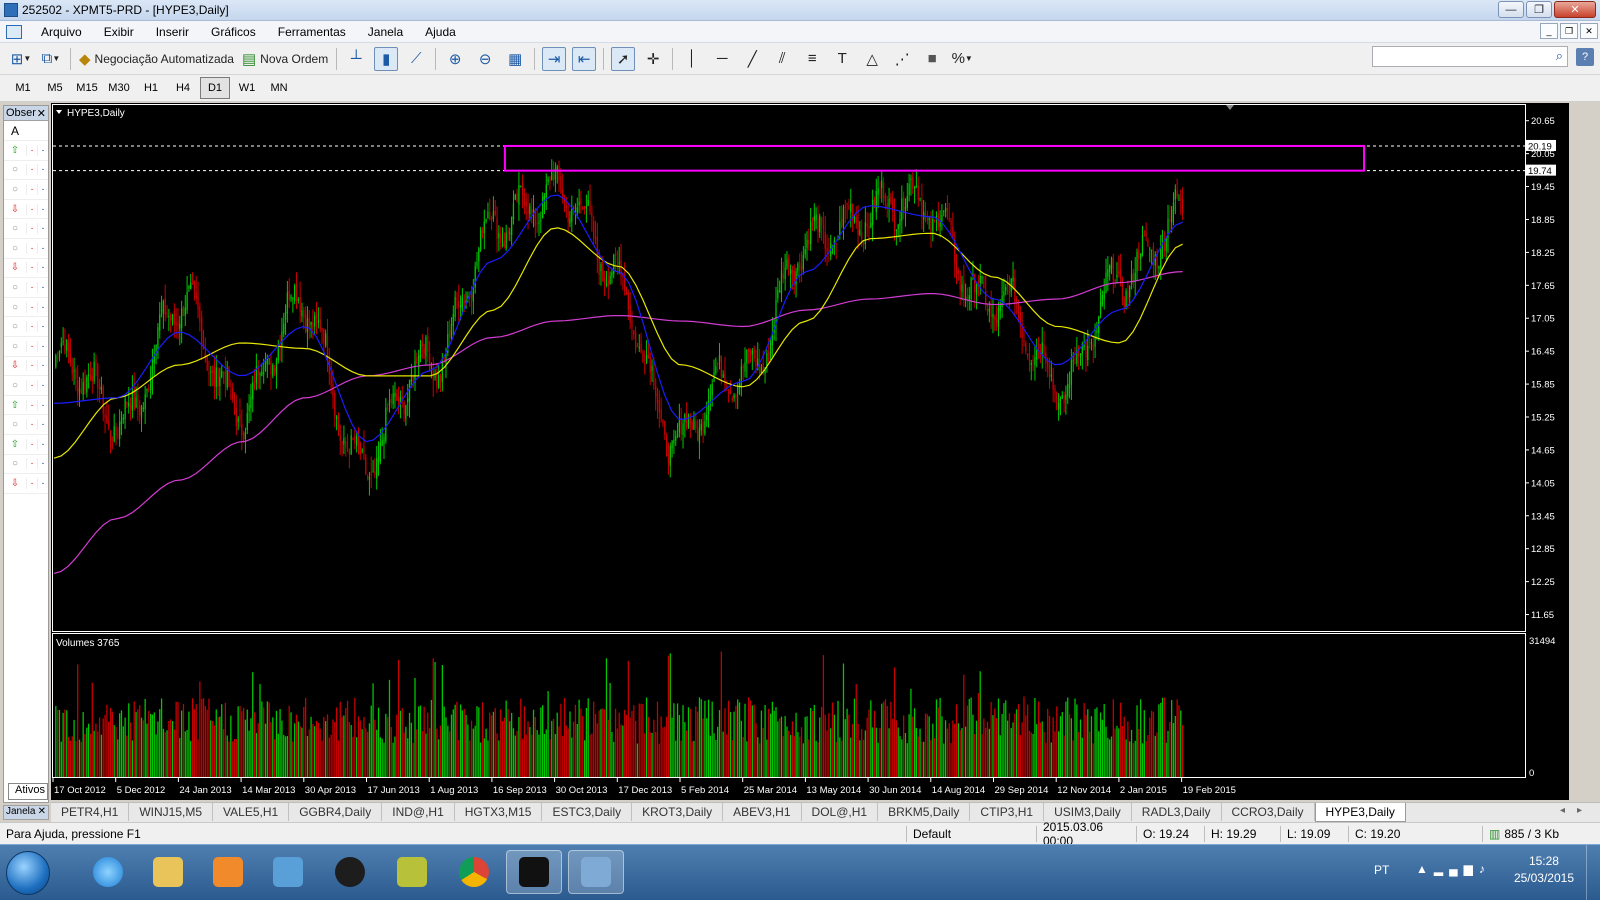 The width and height of the screenshot is (1600, 900). What do you see at coordinates (485, 59) in the screenshot?
I see `zoom-out-button: ⊖` at bounding box center [485, 59].